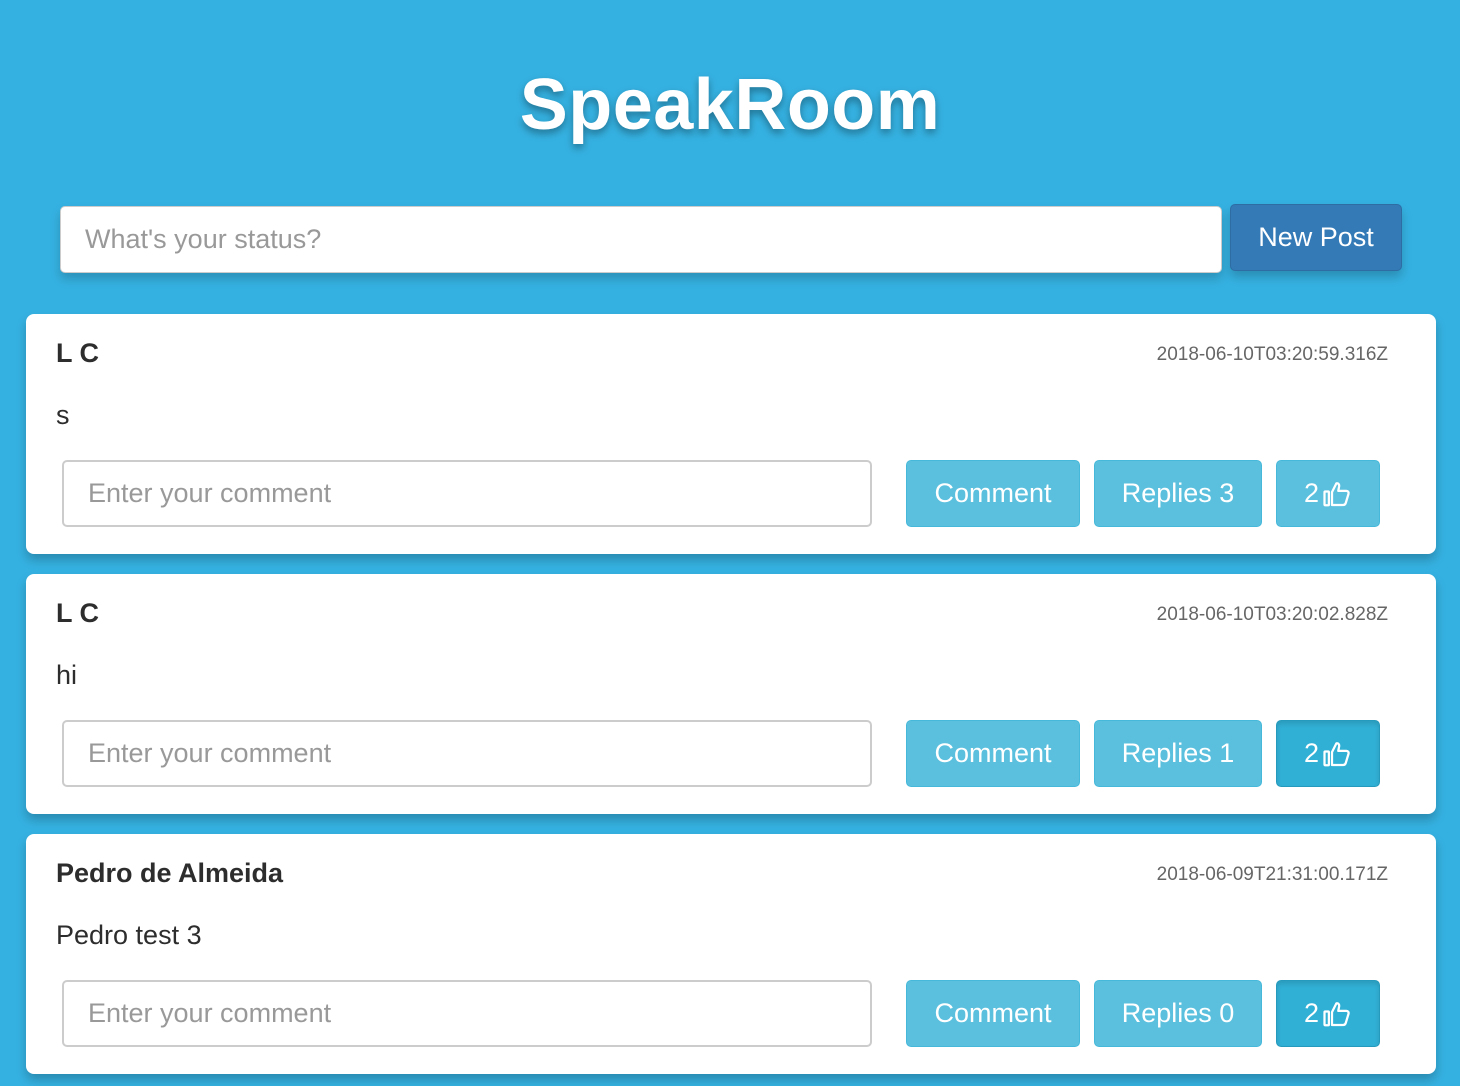 Image resolution: width=1460 pixels, height=1086 pixels. What do you see at coordinates (1316, 237) in the screenshot?
I see `new-post-button: New Post` at bounding box center [1316, 237].